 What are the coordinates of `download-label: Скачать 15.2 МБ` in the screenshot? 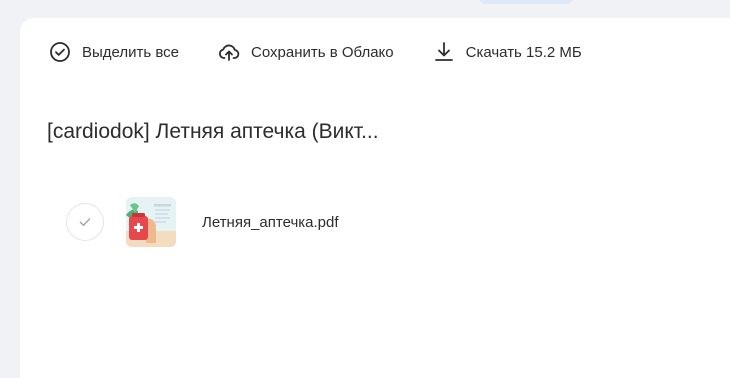 It's located at (523, 52).